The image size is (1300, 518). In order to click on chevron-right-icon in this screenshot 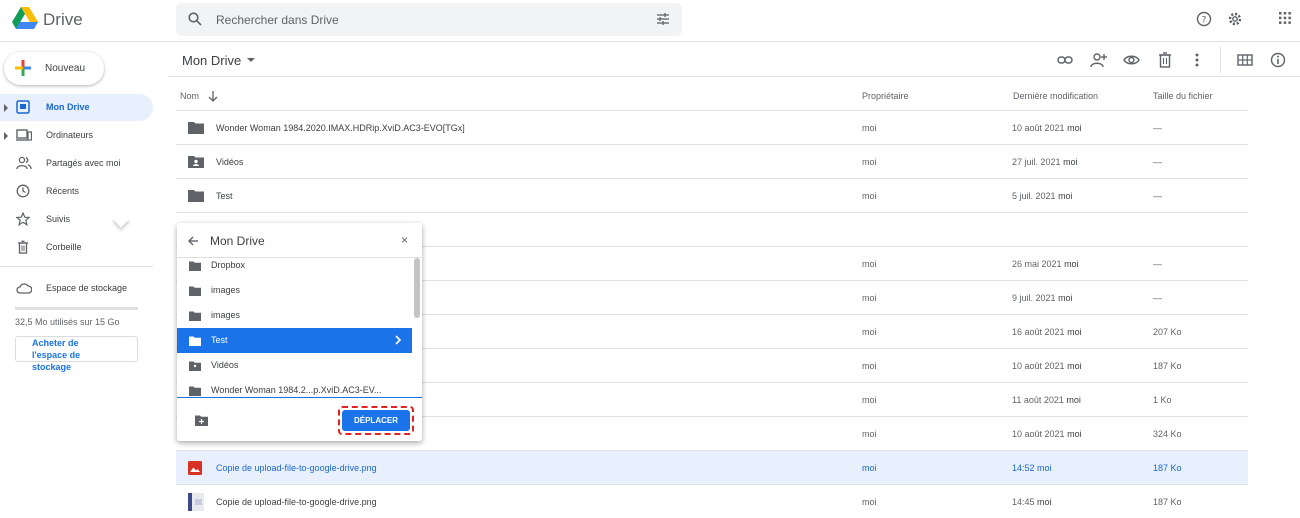, I will do `click(398, 340)`.